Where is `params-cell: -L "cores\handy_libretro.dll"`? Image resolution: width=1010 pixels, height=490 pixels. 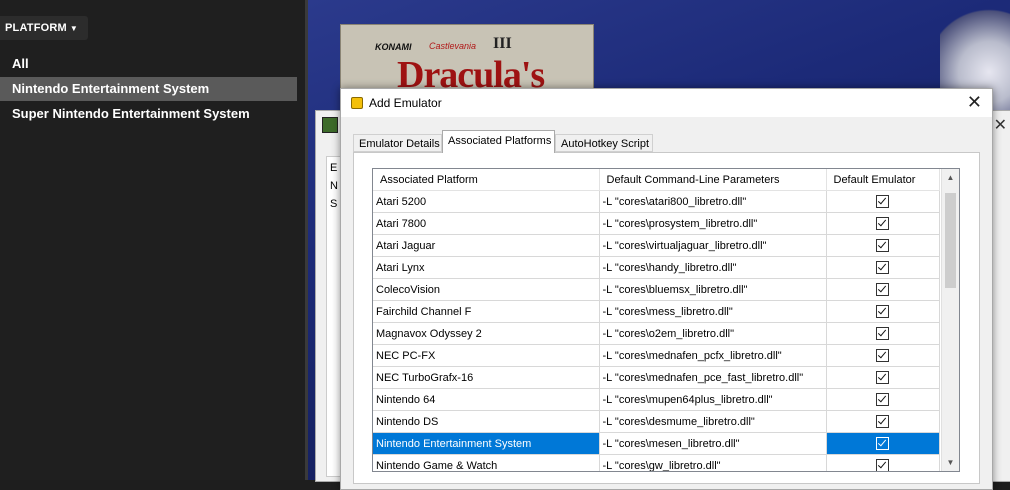
params-cell: -L "cores\handy_libretro.dll" is located at coordinates (713, 267).